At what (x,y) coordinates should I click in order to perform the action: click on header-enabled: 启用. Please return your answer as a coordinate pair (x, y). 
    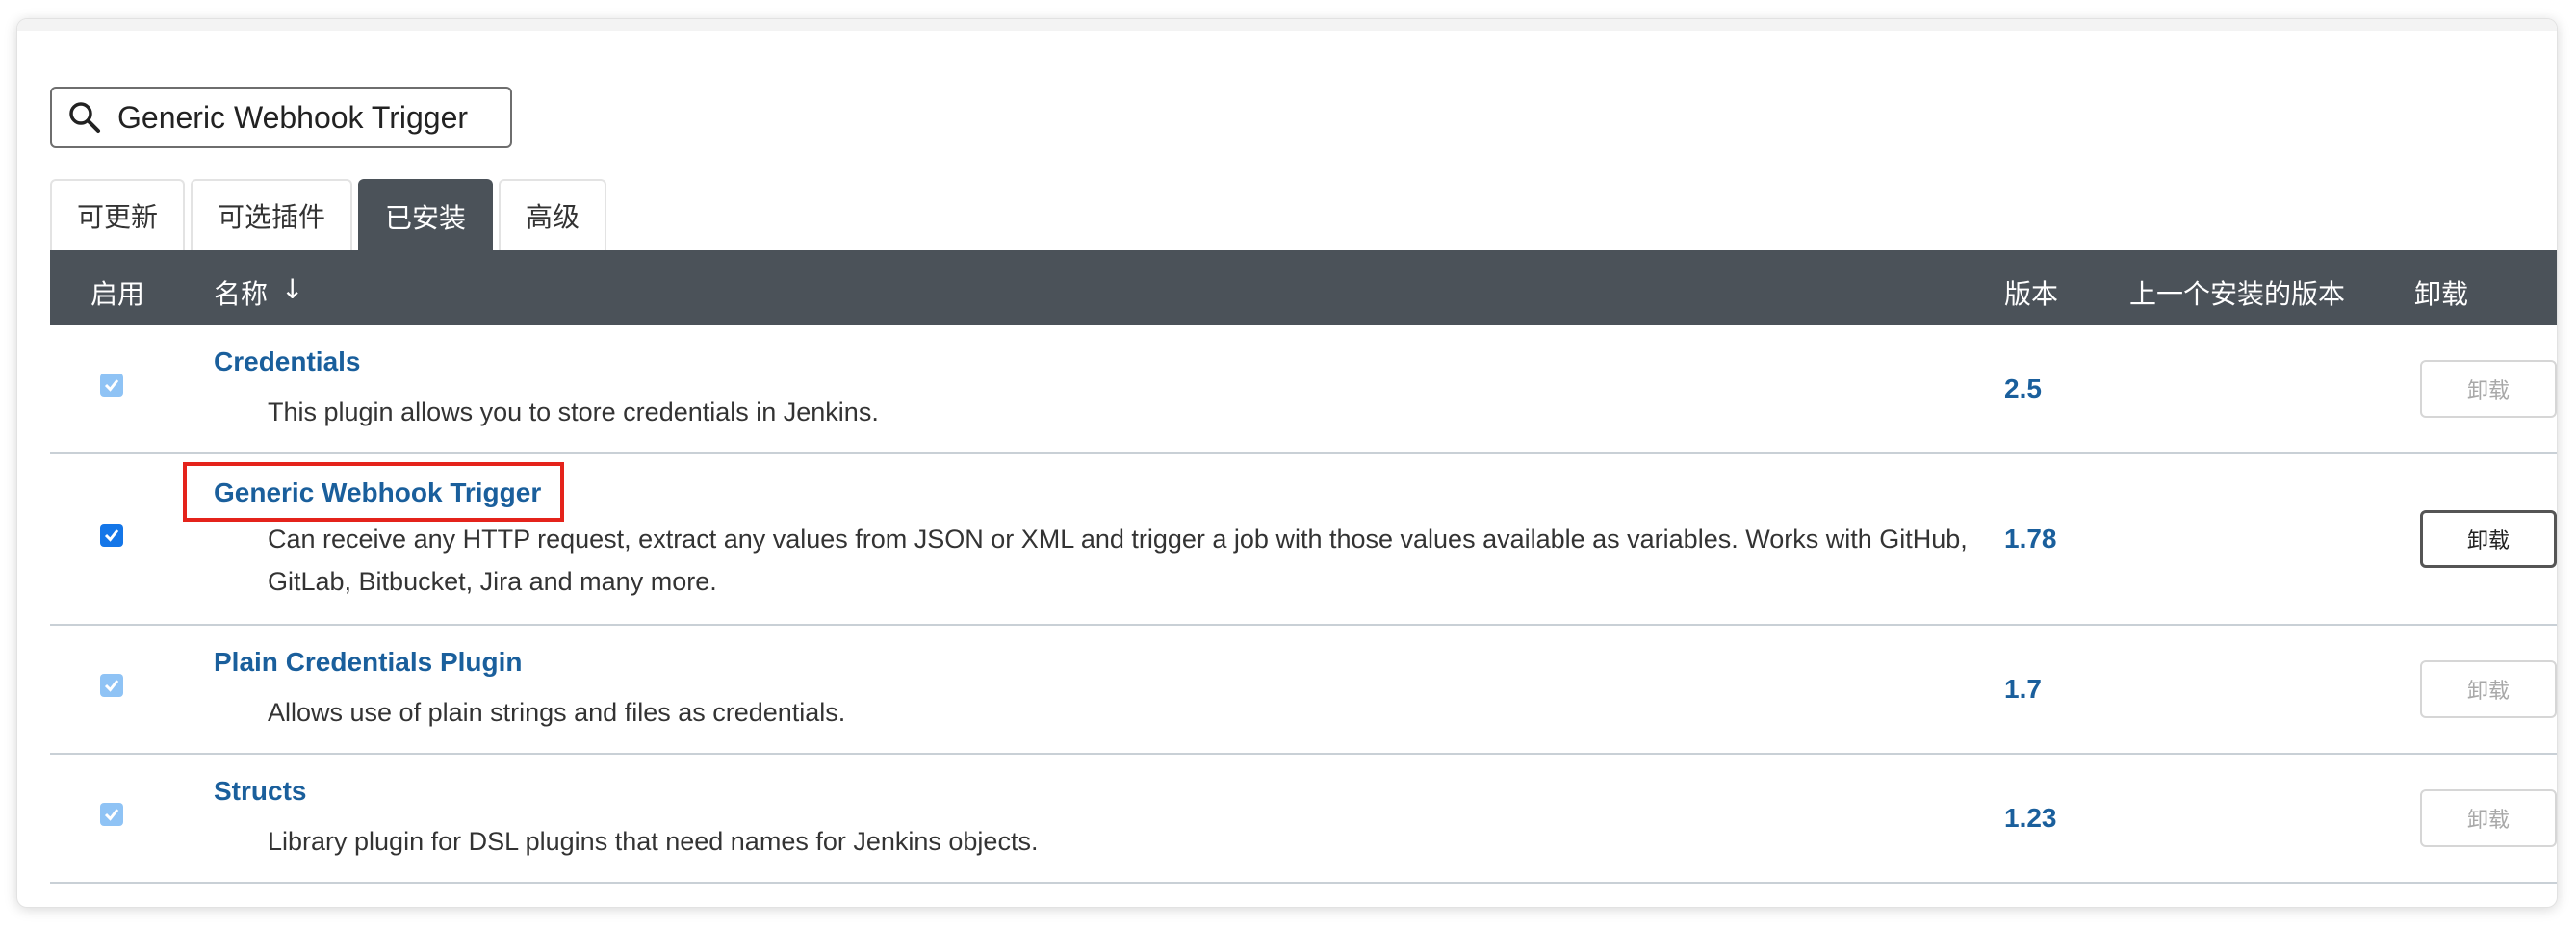
    Looking at the image, I should click on (117, 292).